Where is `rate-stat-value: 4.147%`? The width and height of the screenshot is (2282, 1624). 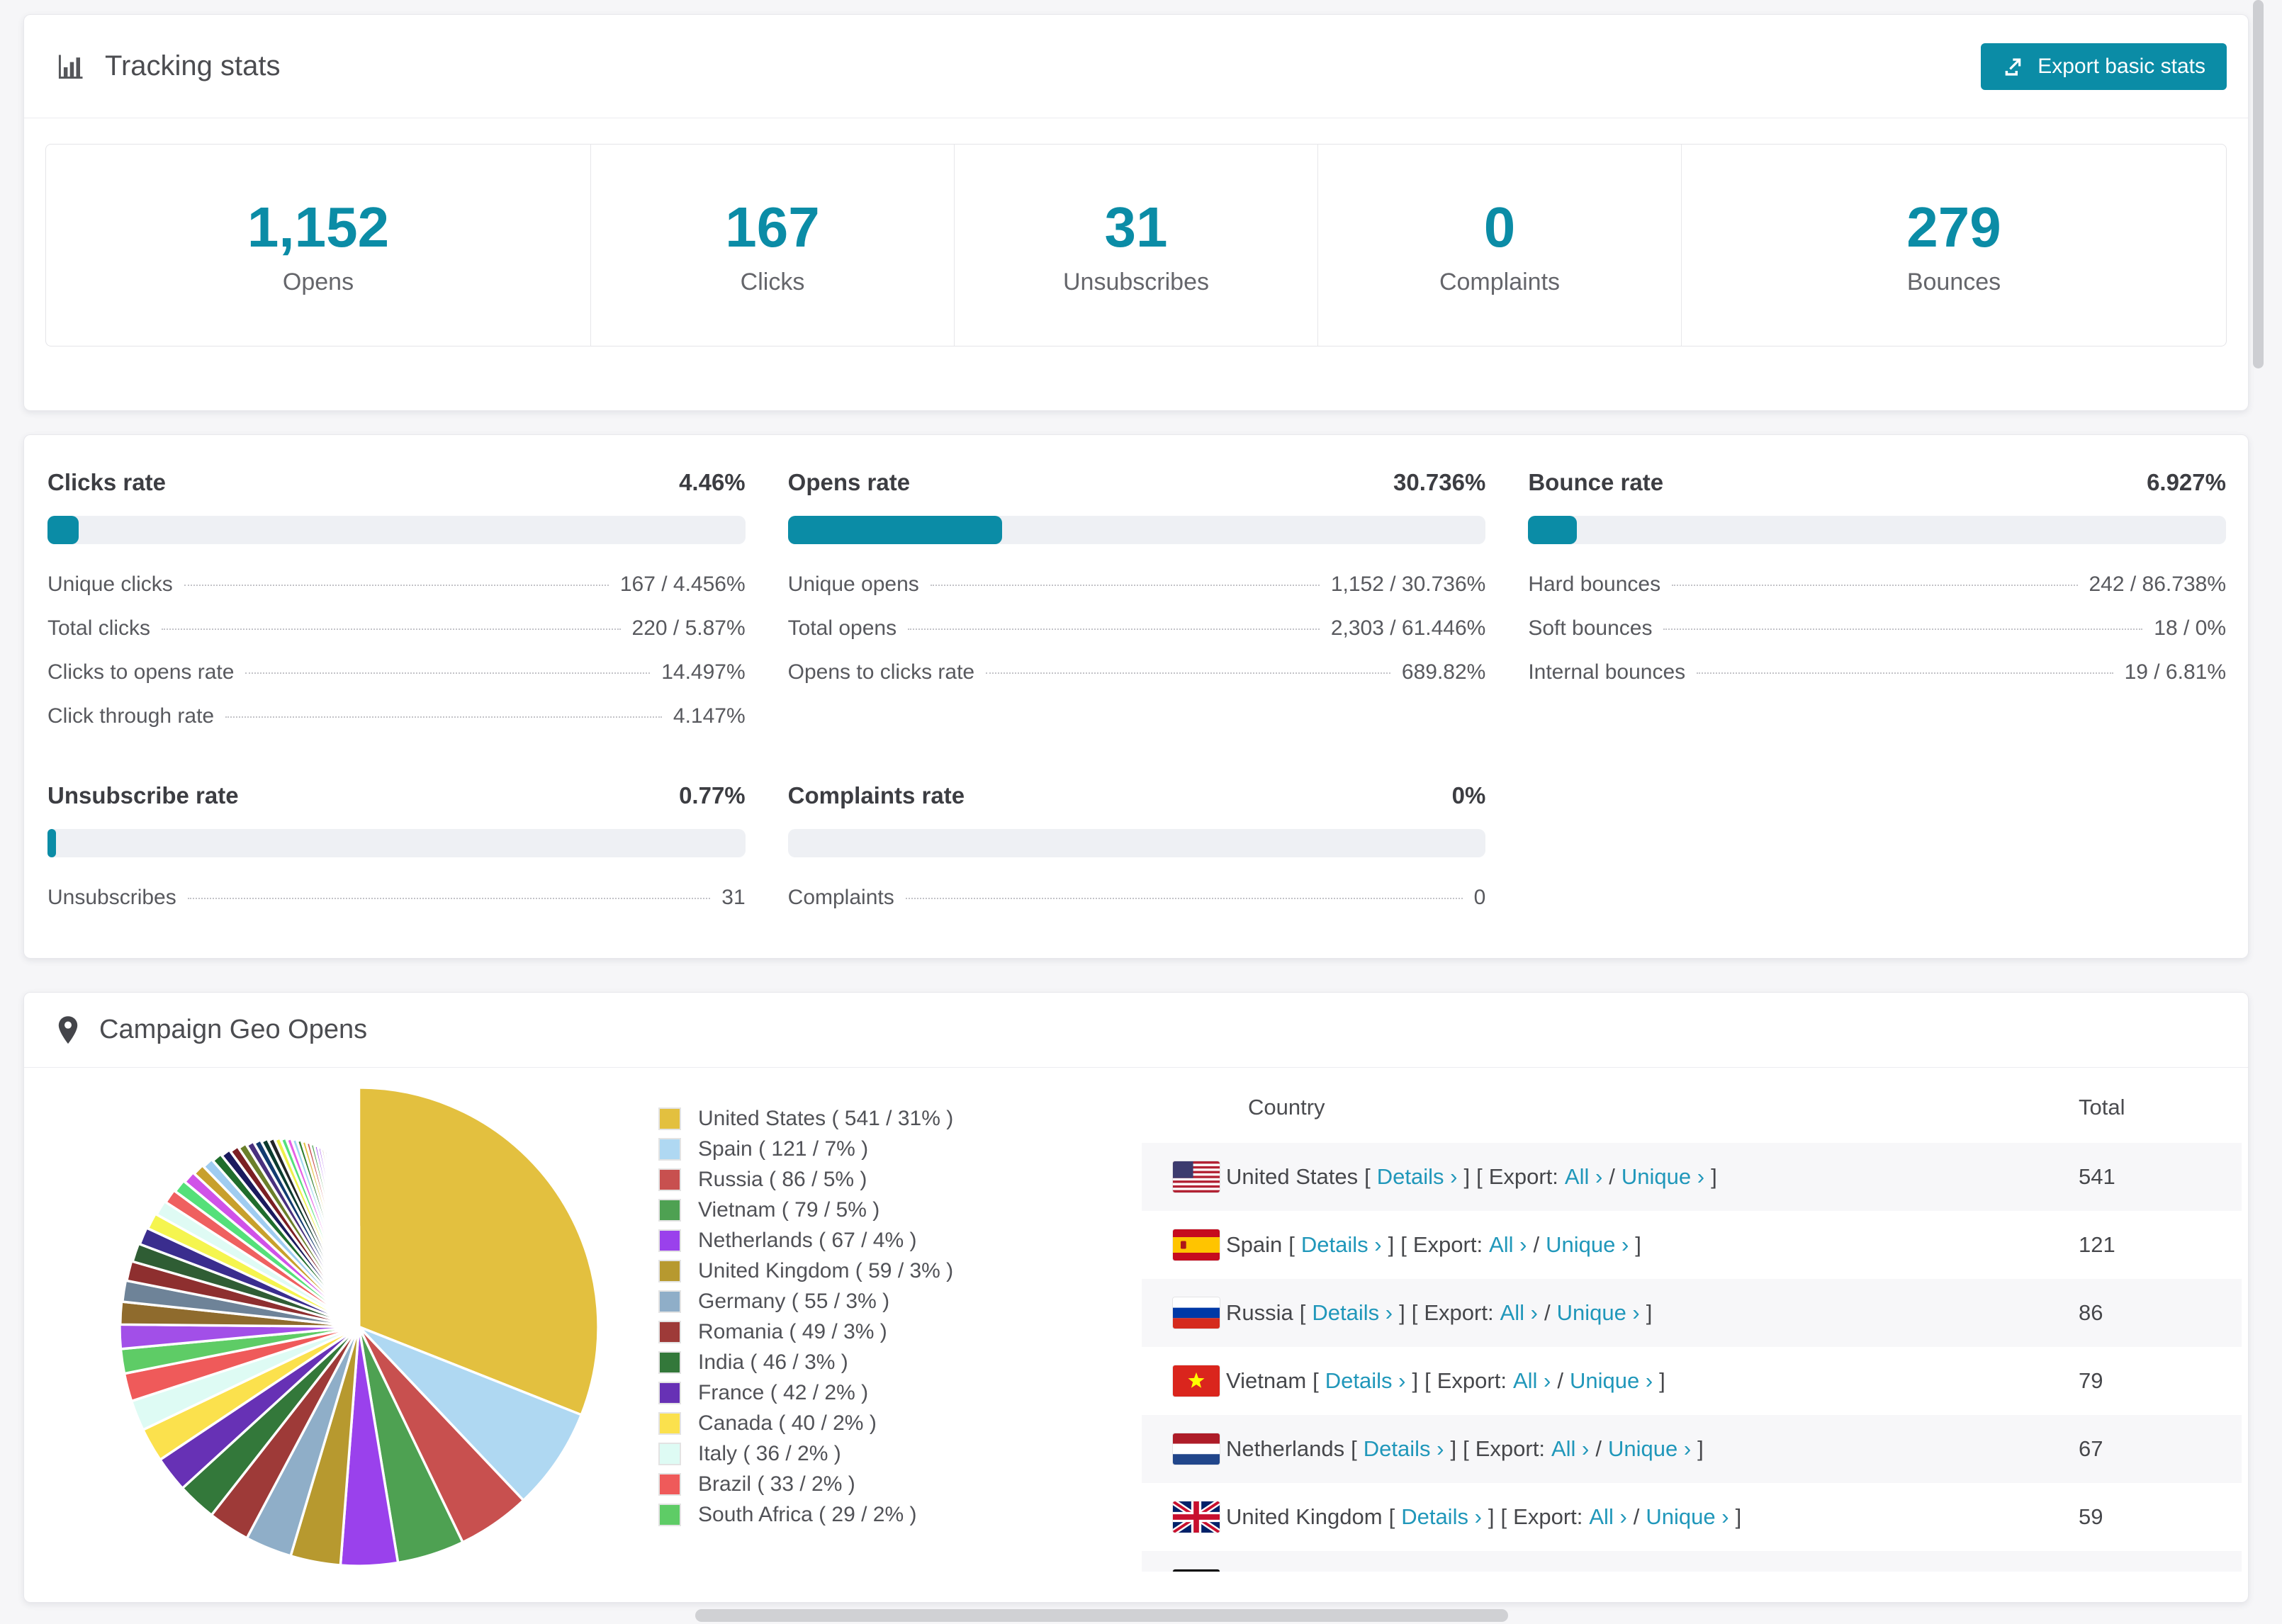
rate-stat-value: 4.147% is located at coordinates (709, 716).